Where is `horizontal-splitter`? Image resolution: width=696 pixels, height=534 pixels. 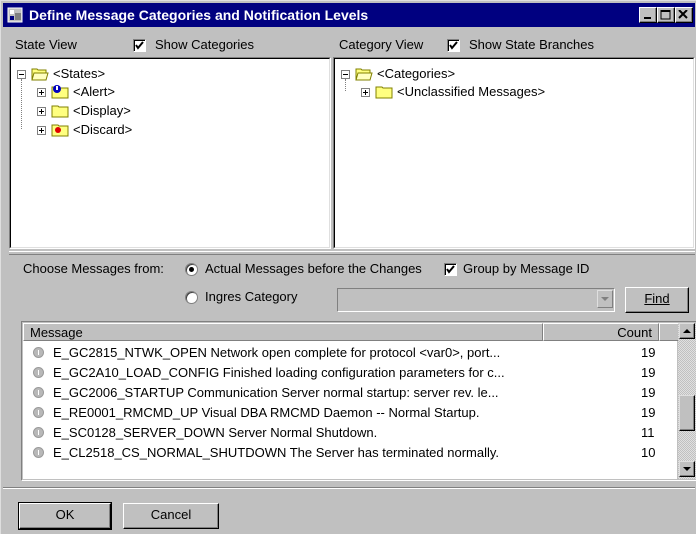
horizontal-splitter is located at coordinates (352, 253).